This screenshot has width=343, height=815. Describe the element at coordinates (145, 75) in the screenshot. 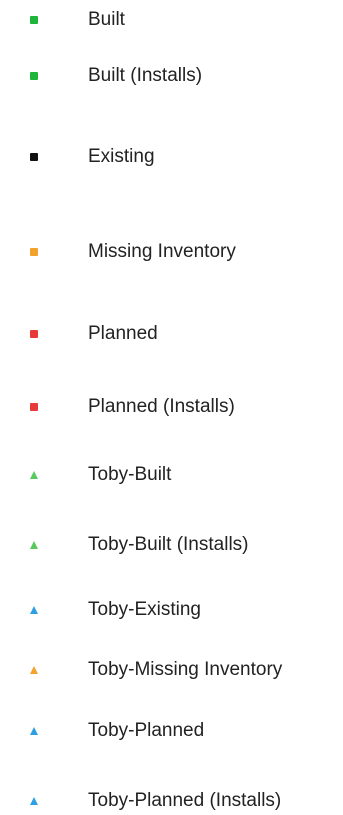

I see `legend-label-built-installs: Built (Installs)` at that location.